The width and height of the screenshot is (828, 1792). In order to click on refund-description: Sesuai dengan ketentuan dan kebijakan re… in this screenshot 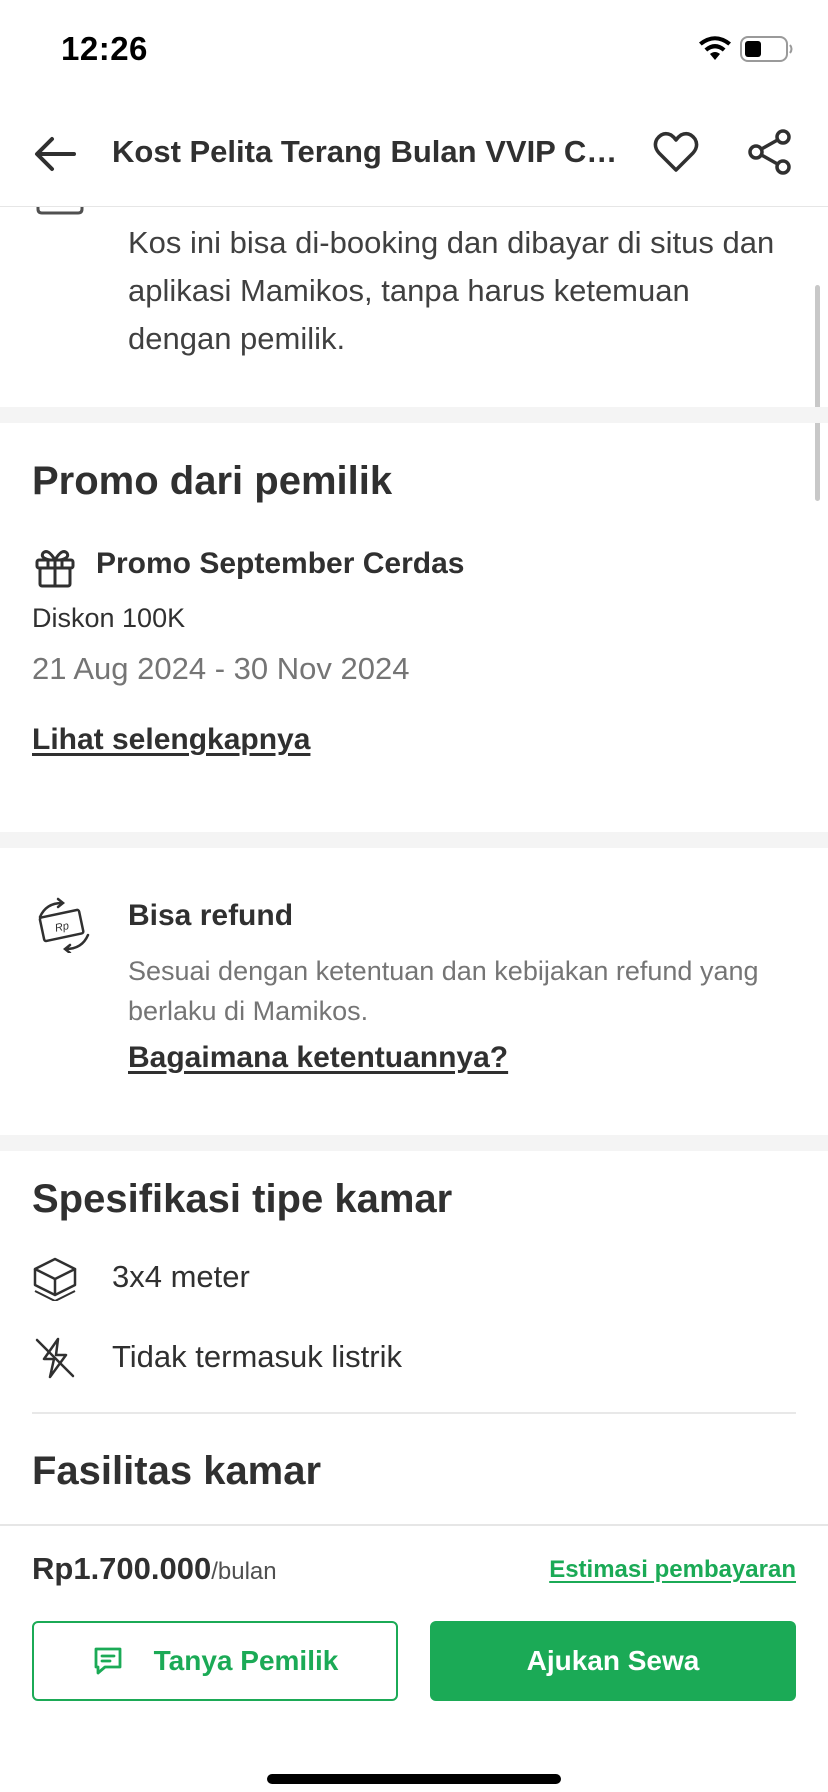, I will do `click(443, 991)`.